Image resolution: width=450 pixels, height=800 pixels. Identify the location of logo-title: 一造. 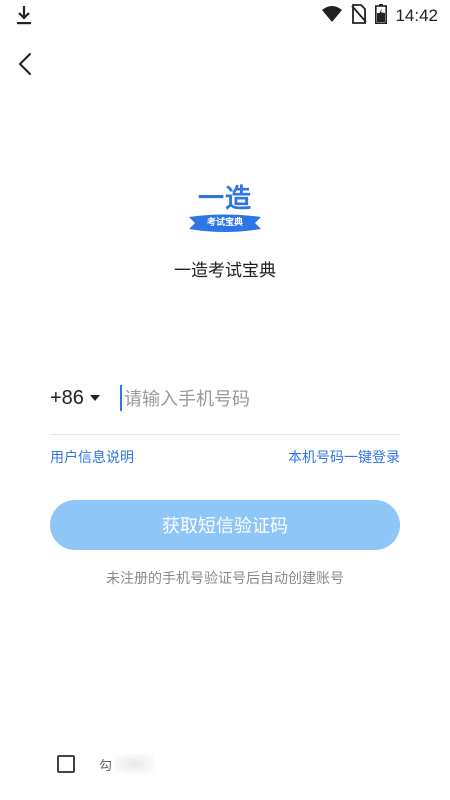
(224, 199).